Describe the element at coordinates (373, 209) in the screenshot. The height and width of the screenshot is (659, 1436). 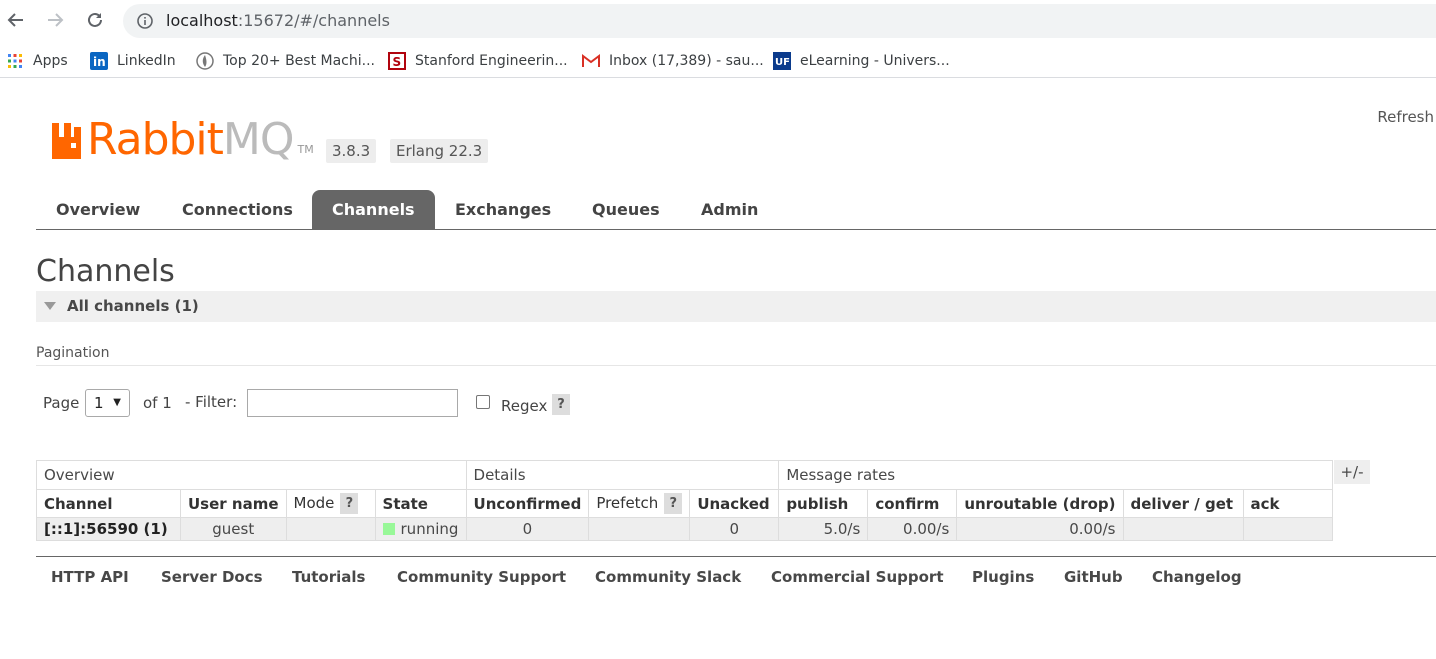
I see `tab-channels: Channels` at that location.